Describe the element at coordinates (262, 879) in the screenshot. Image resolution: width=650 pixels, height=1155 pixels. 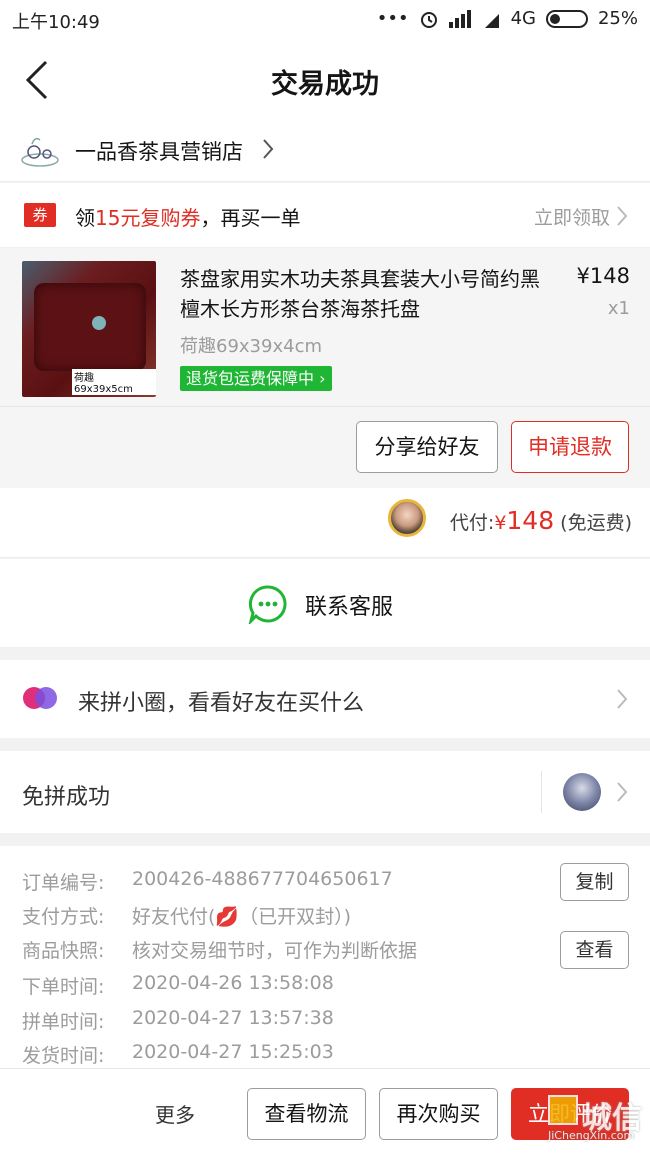
I see `order-number: 200426-488677704650617` at that location.